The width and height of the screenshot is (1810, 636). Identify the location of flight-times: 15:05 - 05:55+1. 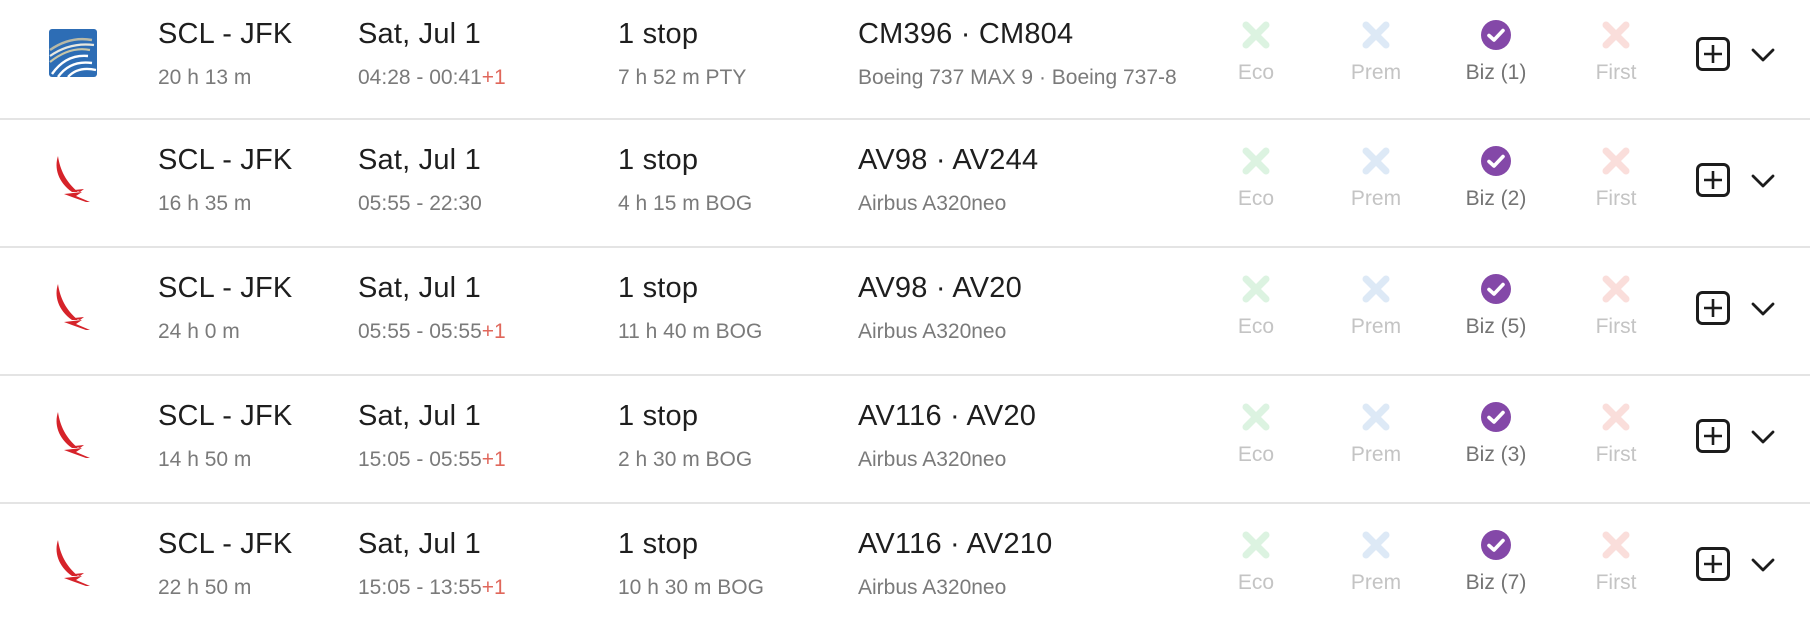
(432, 460).